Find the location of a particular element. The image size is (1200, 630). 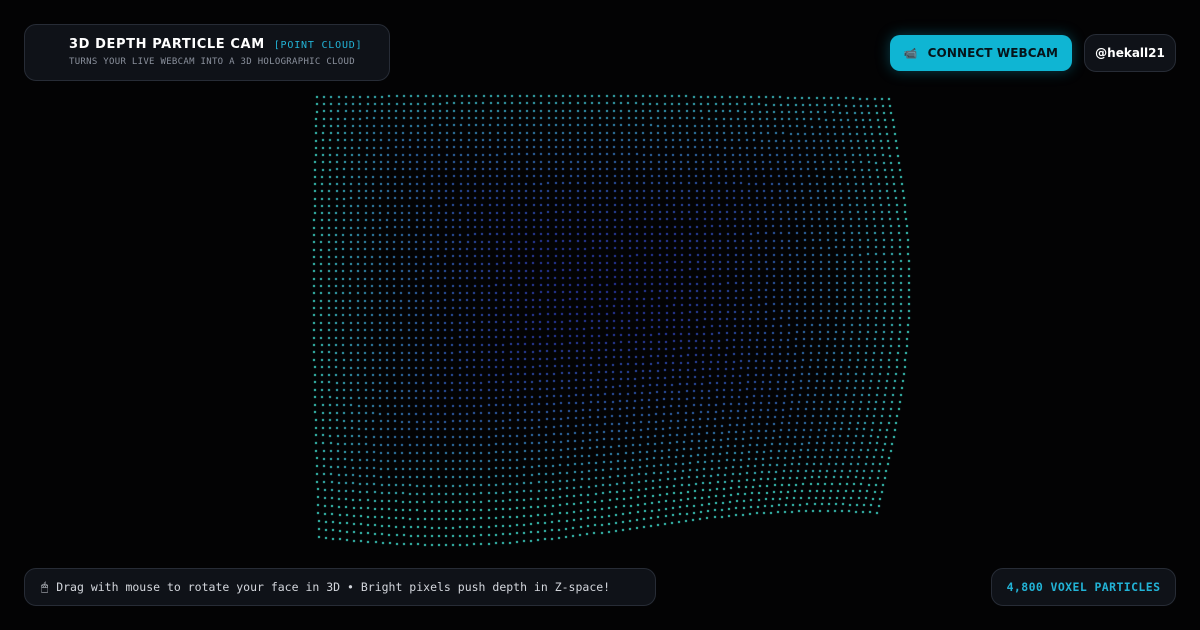

author-handle-label: @hekall21 is located at coordinates (1130, 53).